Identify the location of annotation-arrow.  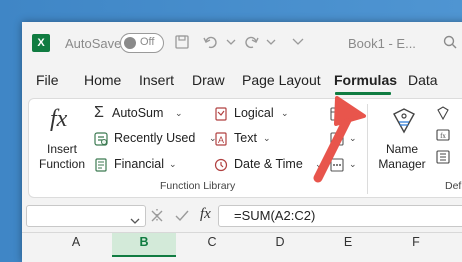
(339, 139).